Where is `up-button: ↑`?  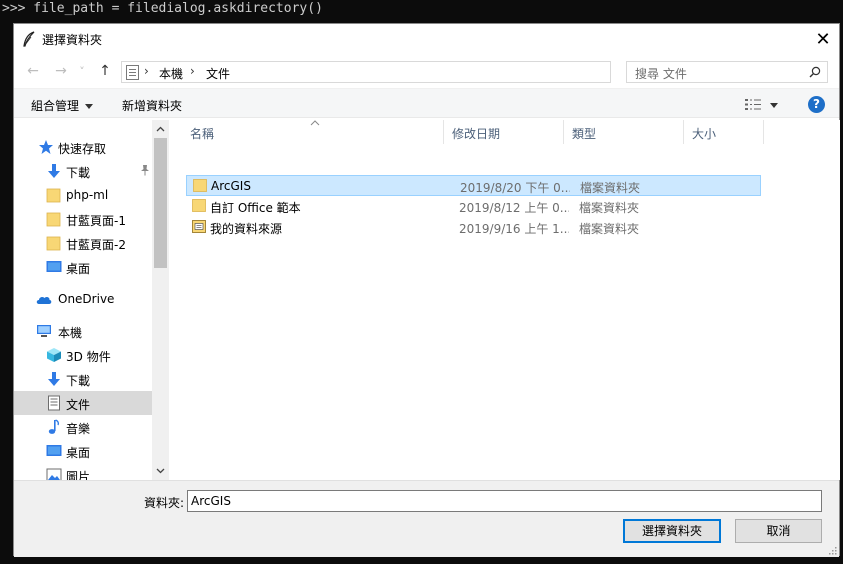 up-button: ↑ is located at coordinates (105, 71).